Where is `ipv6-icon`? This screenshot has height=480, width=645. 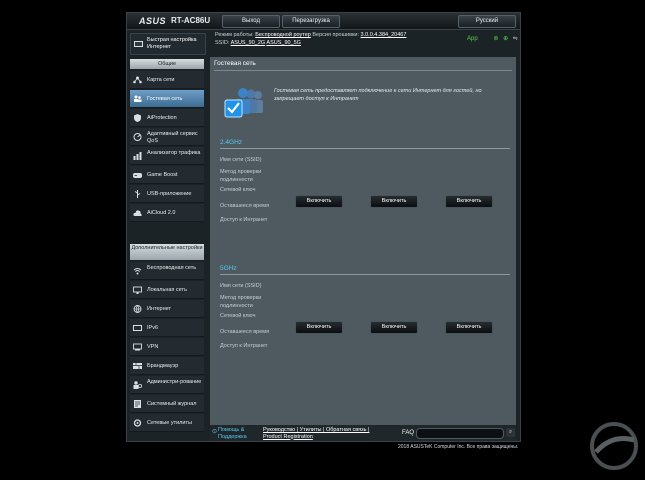 ipv6-icon is located at coordinates (137, 327).